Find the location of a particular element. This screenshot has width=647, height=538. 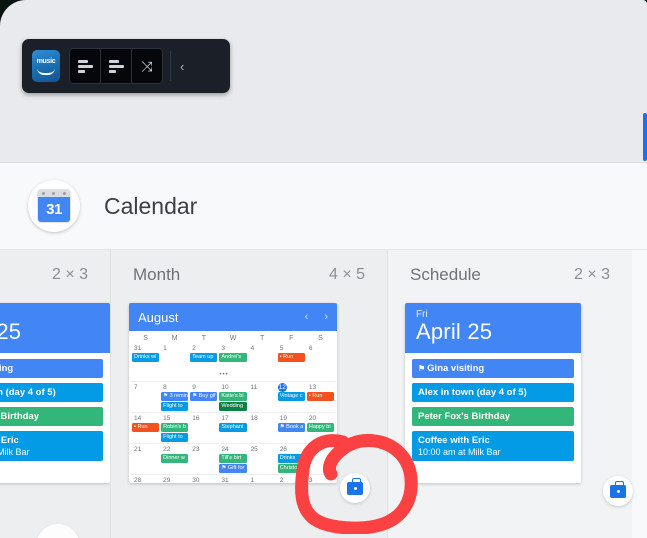

event-subtitle: 10:00 am at Milk Bar is located at coordinates (15, 452).